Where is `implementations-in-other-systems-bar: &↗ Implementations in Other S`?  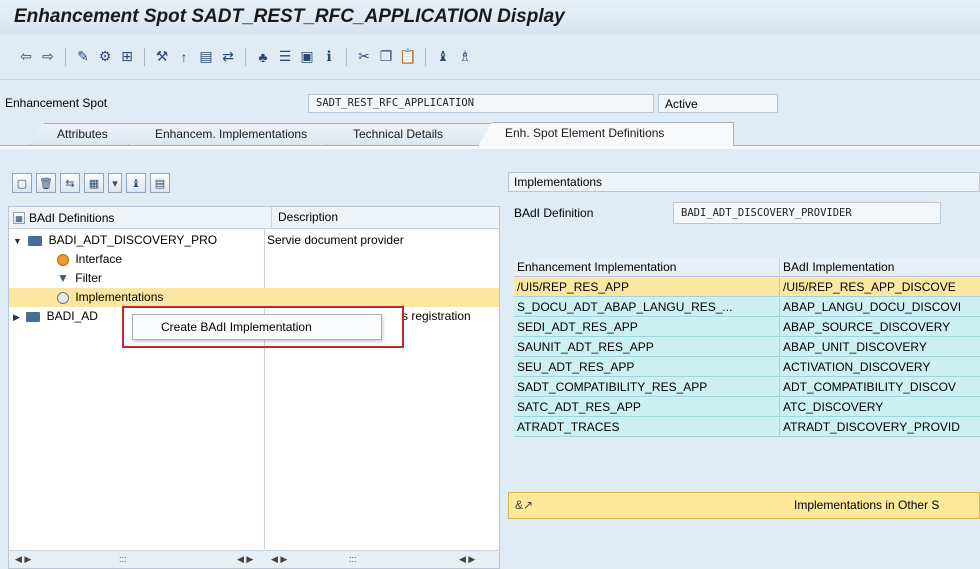
implementations-in-other-systems-bar: &↗ Implementations in Other S is located at coordinates (744, 505).